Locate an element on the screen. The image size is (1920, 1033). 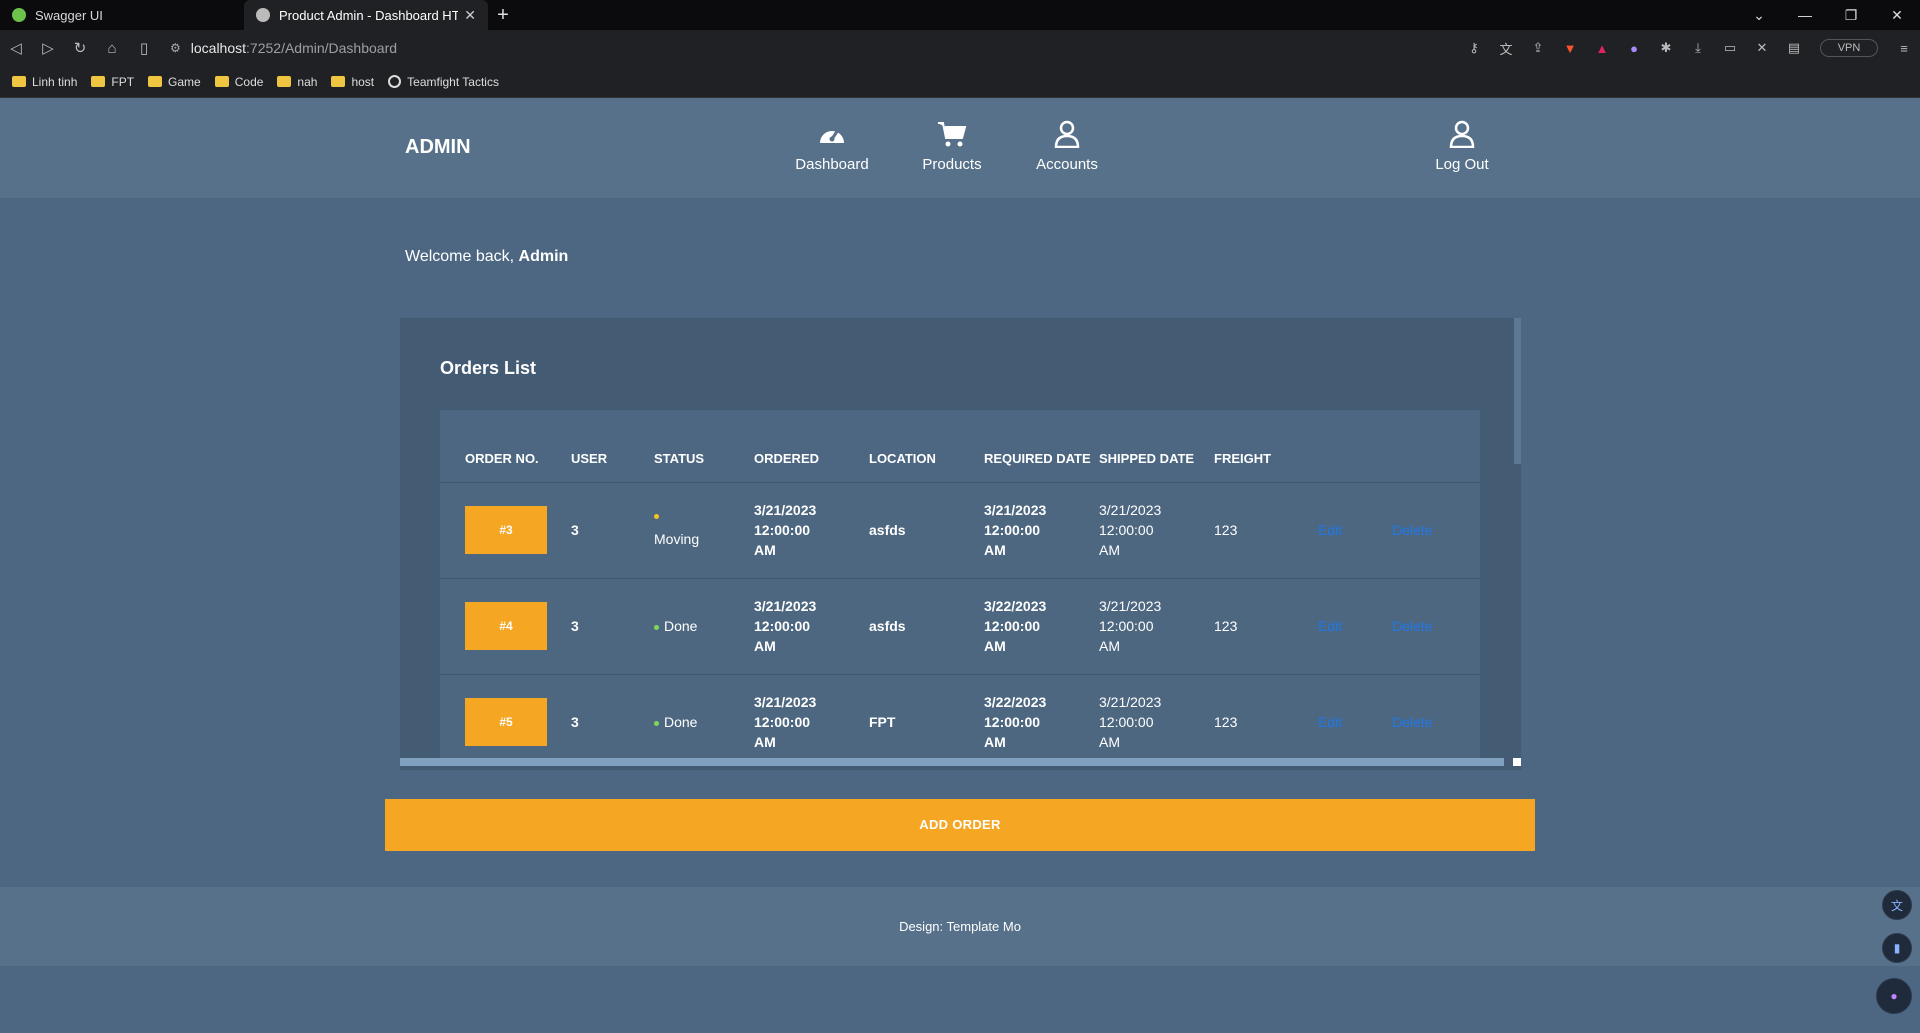
bookmark-icon: ▯ is located at coordinates (144, 48).